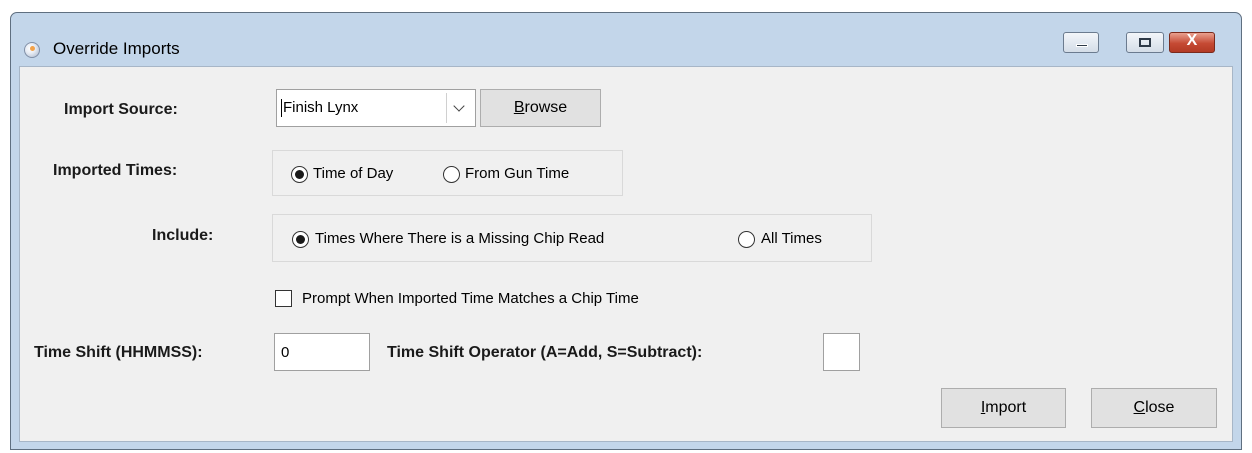 This screenshot has height=453, width=1252. I want to click on app-icon, so click(32, 50).